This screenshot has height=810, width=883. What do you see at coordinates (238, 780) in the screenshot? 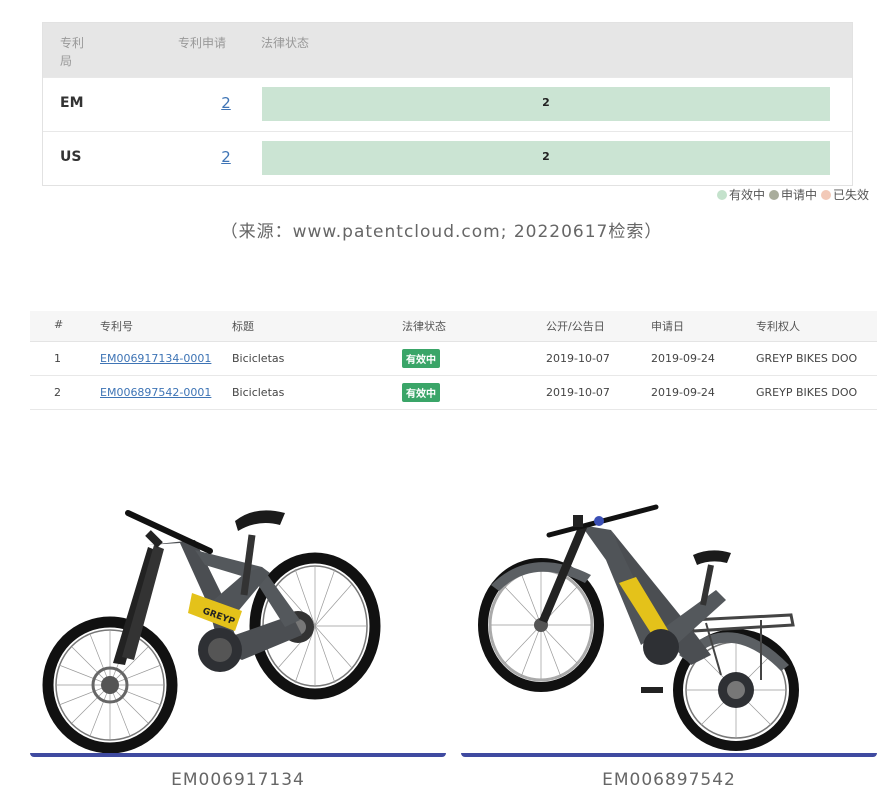
I see `image-caption: EM006917134` at bounding box center [238, 780].